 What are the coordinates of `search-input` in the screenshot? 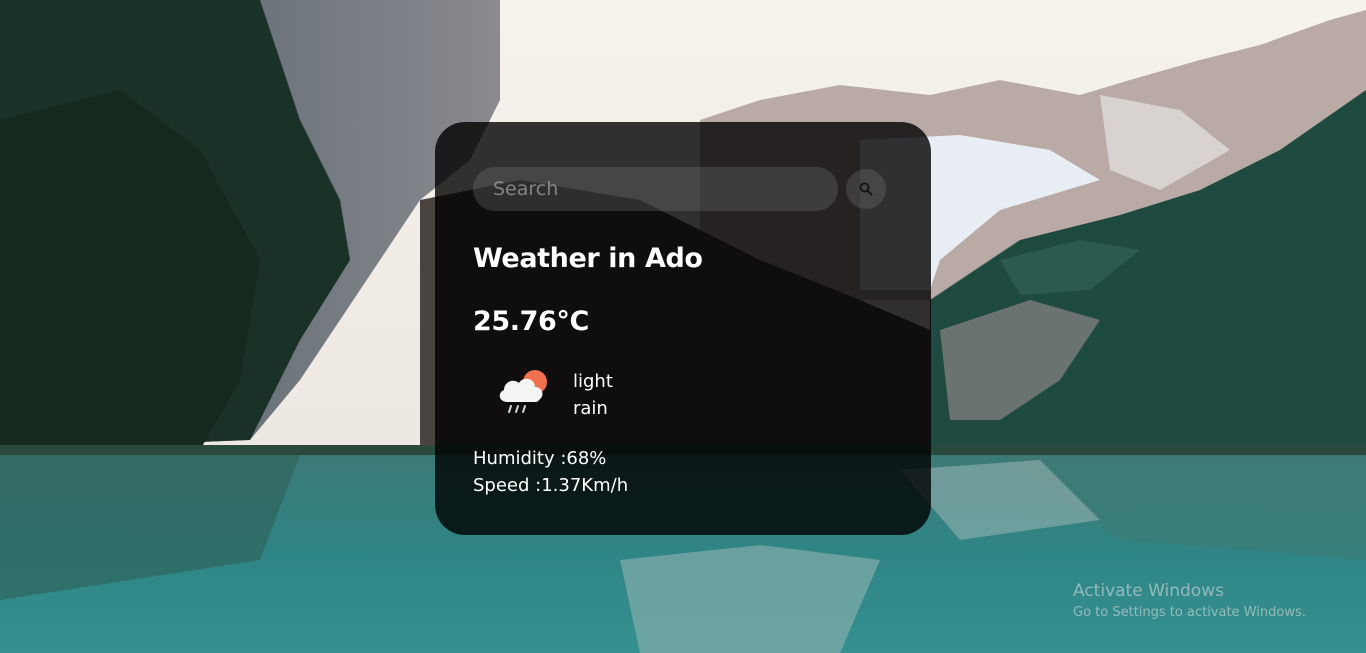 It's located at (655, 189).